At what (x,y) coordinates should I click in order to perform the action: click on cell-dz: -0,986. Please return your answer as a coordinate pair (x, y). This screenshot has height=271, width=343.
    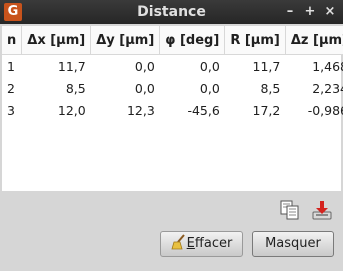
    Looking at the image, I should click on (325, 110).